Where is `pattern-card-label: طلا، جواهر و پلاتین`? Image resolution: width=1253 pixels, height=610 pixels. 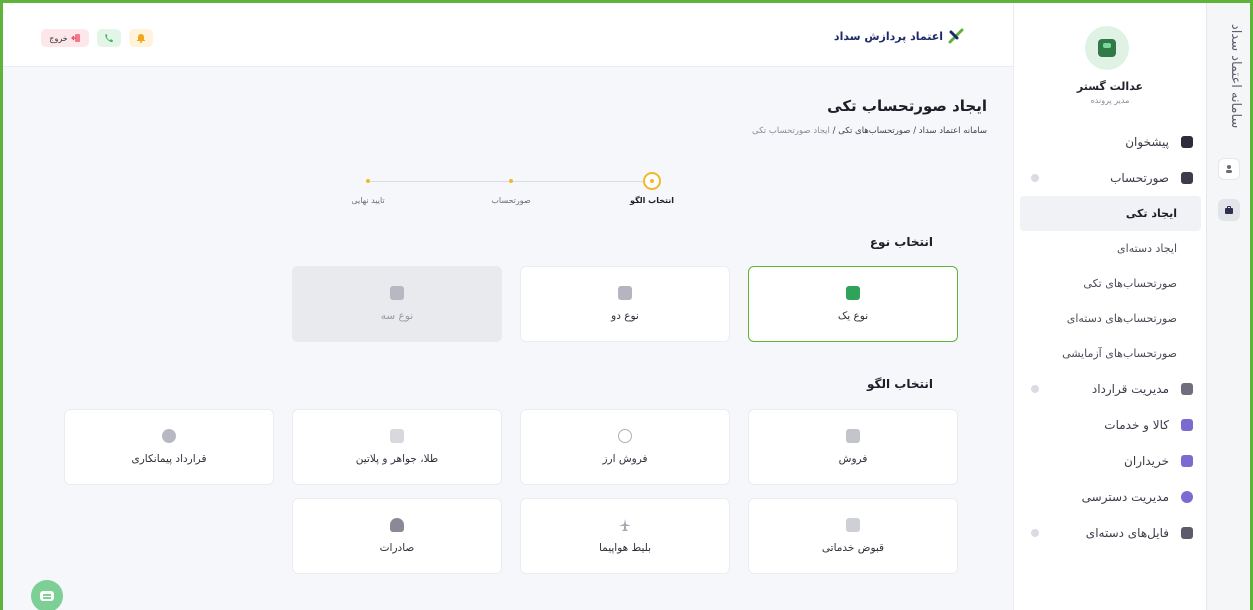 pattern-card-label: طلا، جواهر و پلاتین is located at coordinates (397, 459).